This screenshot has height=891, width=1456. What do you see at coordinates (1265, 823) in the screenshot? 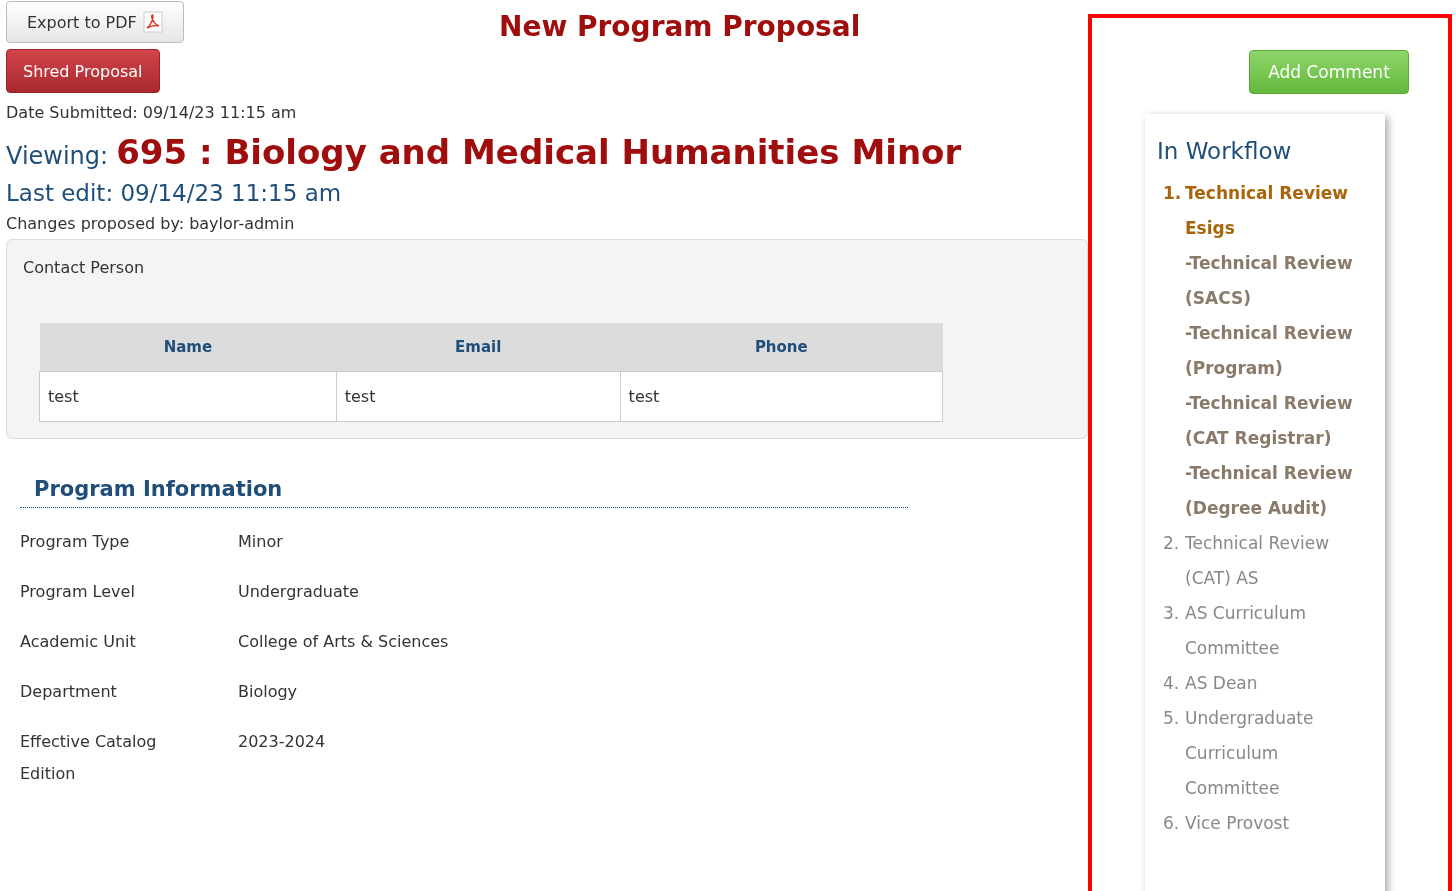
I see `workflow-step: 6. Vice Provost` at bounding box center [1265, 823].